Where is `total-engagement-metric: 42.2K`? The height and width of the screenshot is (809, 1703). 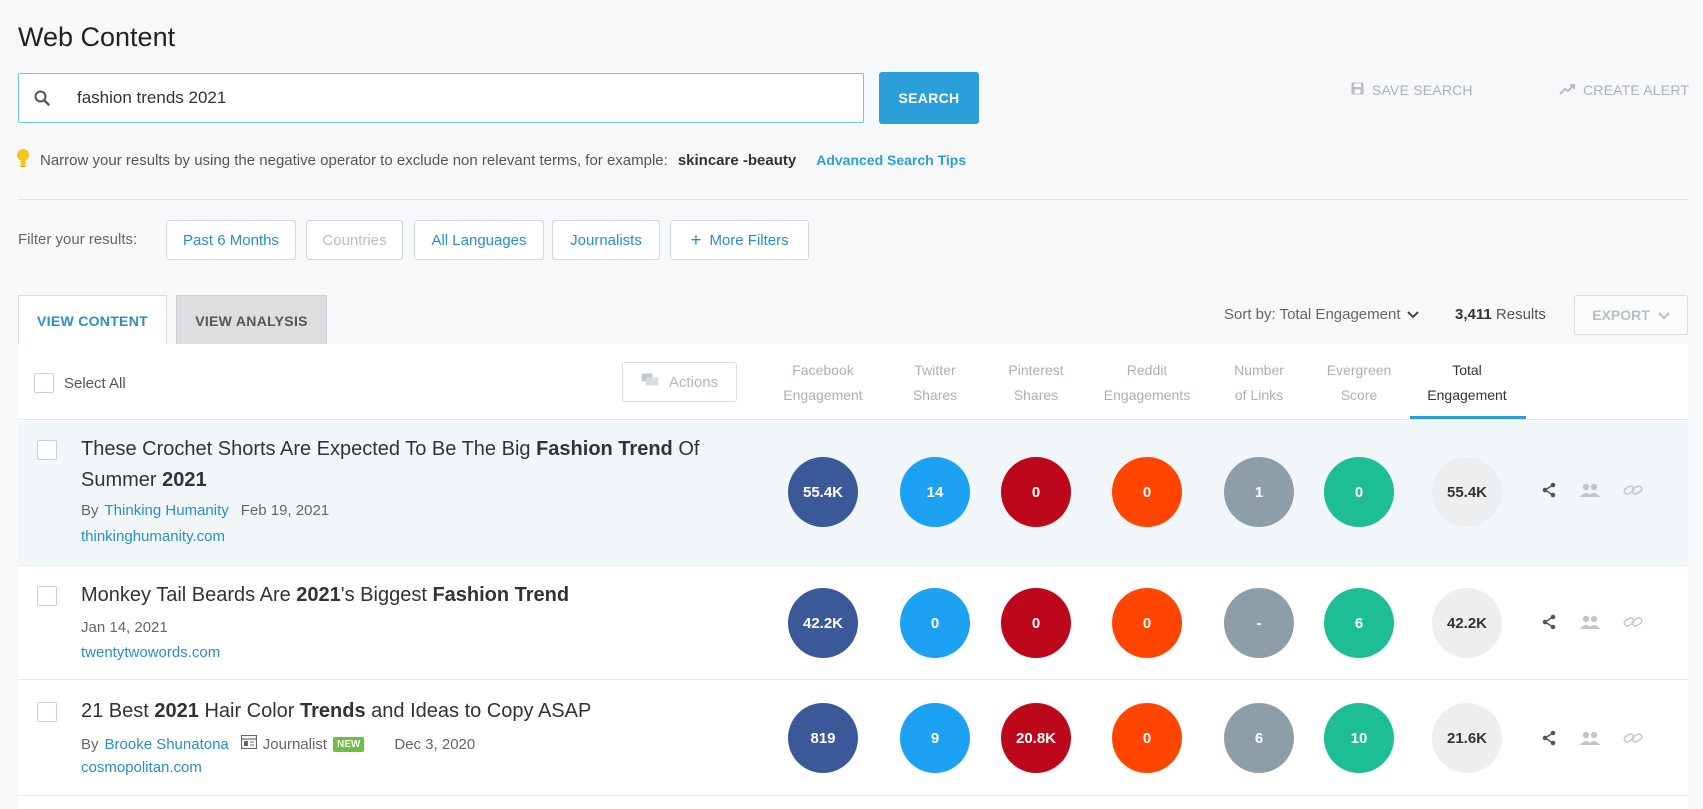 total-engagement-metric: 42.2K is located at coordinates (1467, 623).